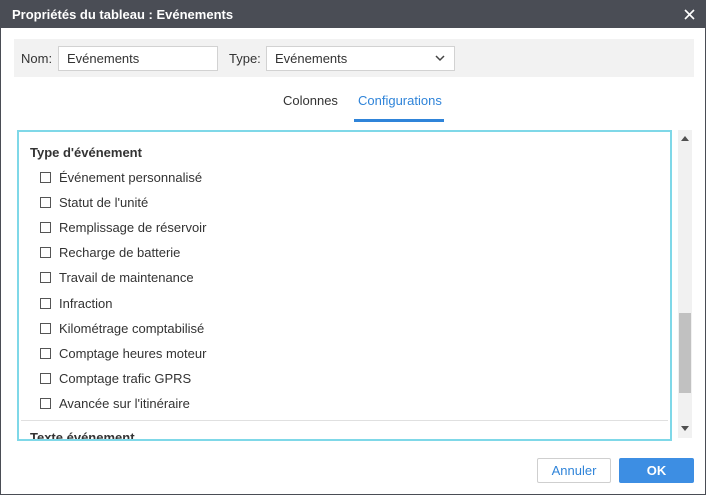  Describe the element at coordinates (125, 378) in the screenshot. I see `checkbox-label: Comptage trafic GPRS` at that location.